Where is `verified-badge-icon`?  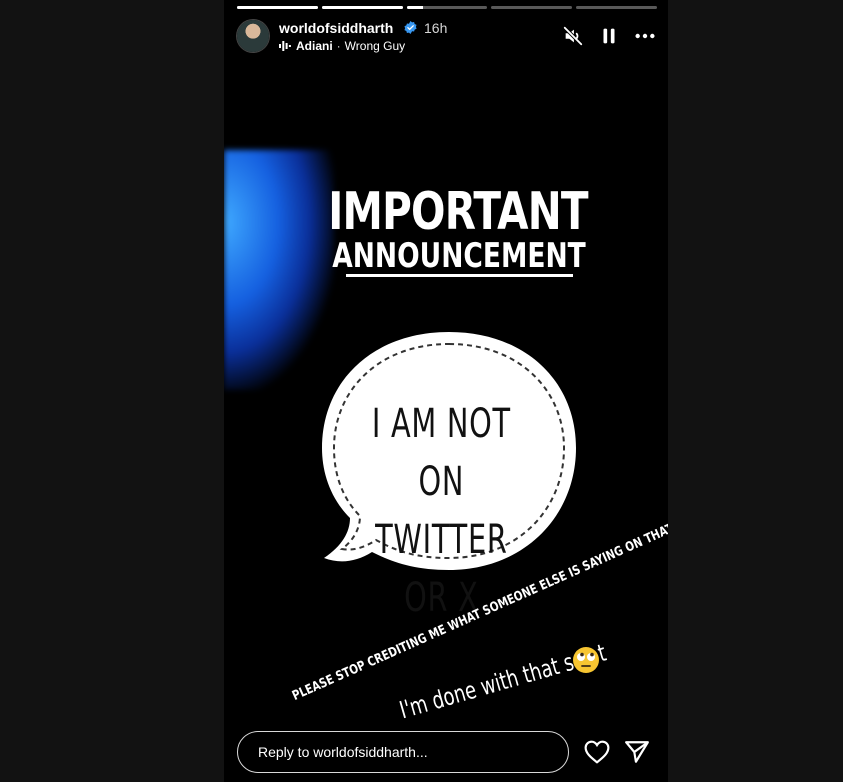 verified-badge-icon is located at coordinates (410, 27).